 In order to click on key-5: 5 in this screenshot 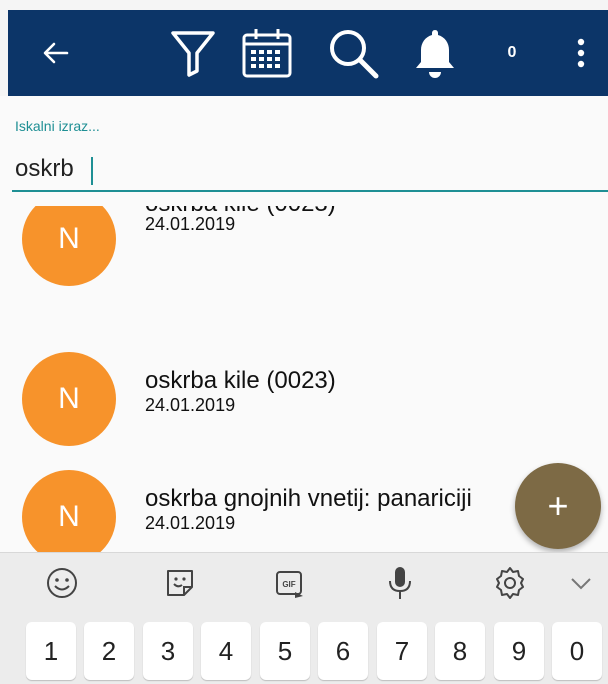, I will do `click(285, 651)`.